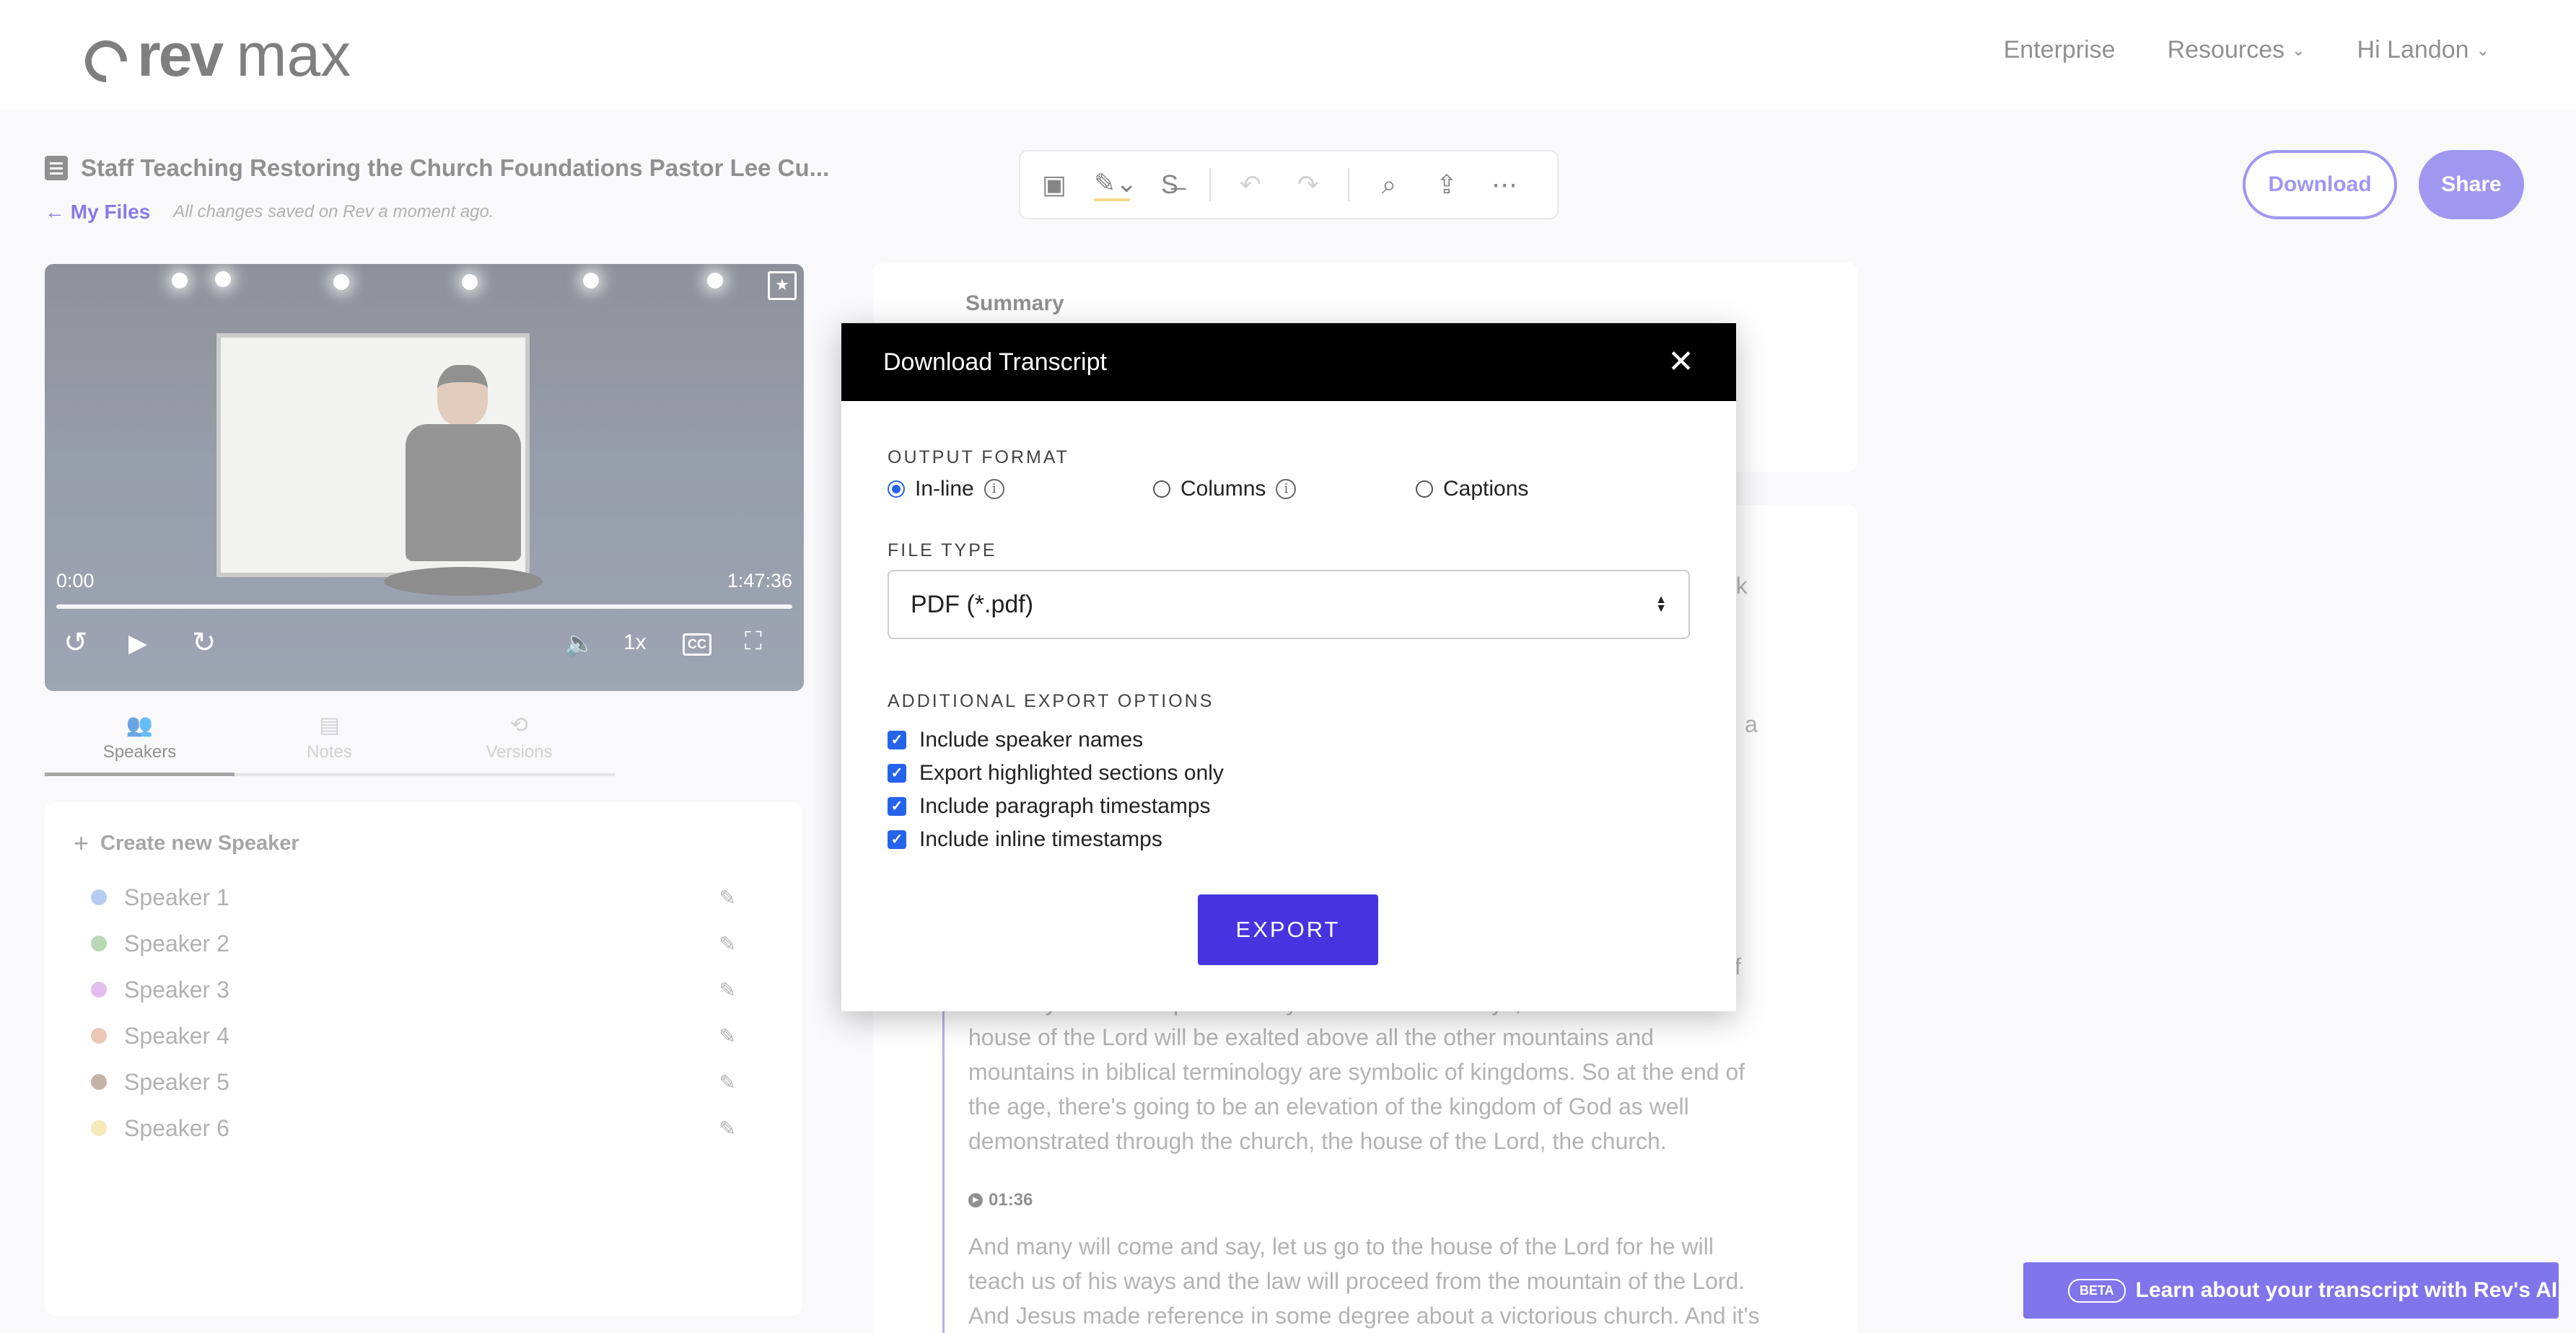  What do you see at coordinates (1289, 807) in the screenshot?
I see `option-paragraph-timestamps: ✓ Include paragraph timestamps` at bounding box center [1289, 807].